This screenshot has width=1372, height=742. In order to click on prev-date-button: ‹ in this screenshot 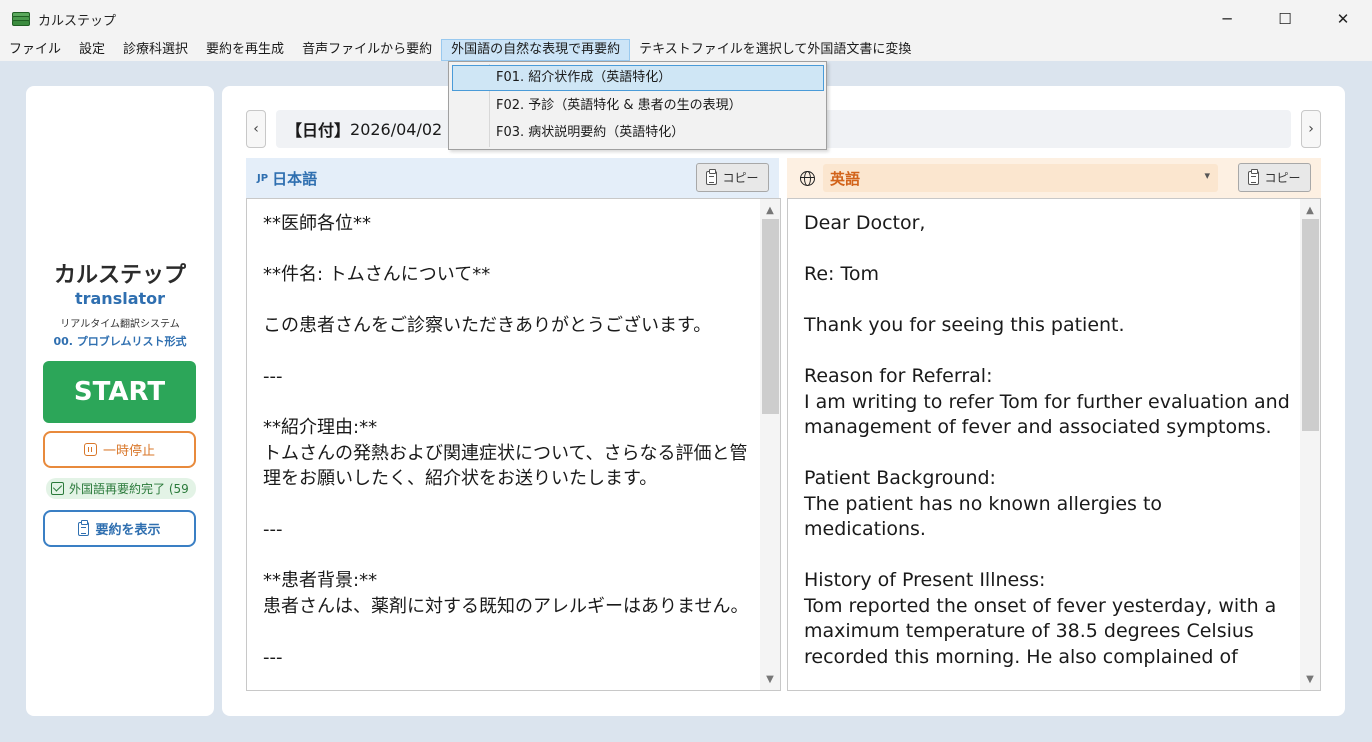, I will do `click(256, 129)`.